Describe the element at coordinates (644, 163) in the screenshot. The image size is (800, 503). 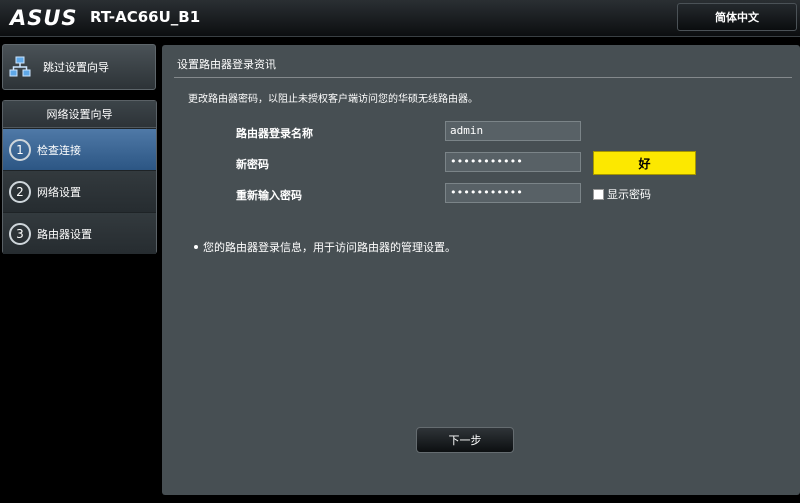
I see `password-strength-badge: 好` at that location.